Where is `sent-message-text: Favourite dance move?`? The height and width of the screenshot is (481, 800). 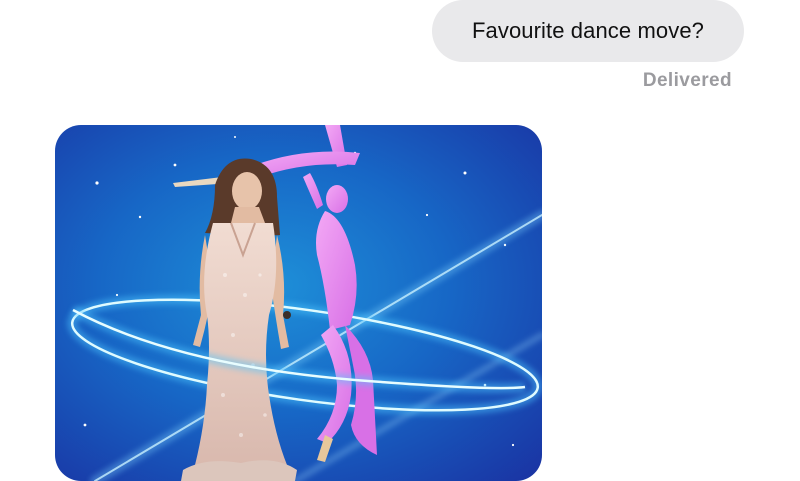
sent-message-text: Favourite dance move? is located at coordinates (587, 30).